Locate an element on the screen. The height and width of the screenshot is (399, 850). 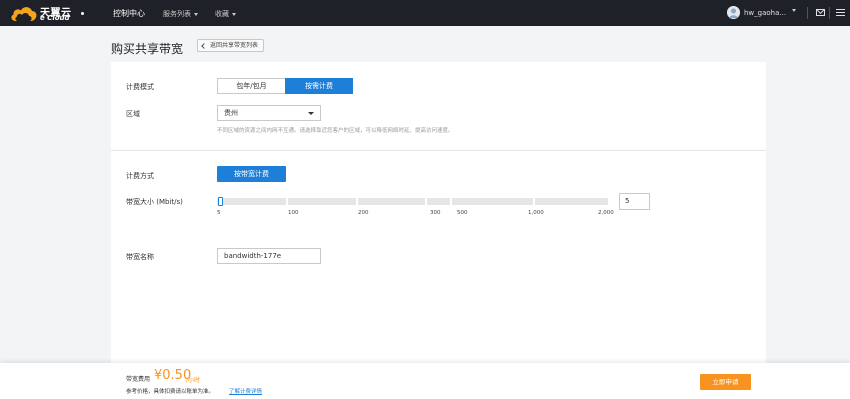
nav-services-label: 服务列表 is located at coordinates (177, 14).